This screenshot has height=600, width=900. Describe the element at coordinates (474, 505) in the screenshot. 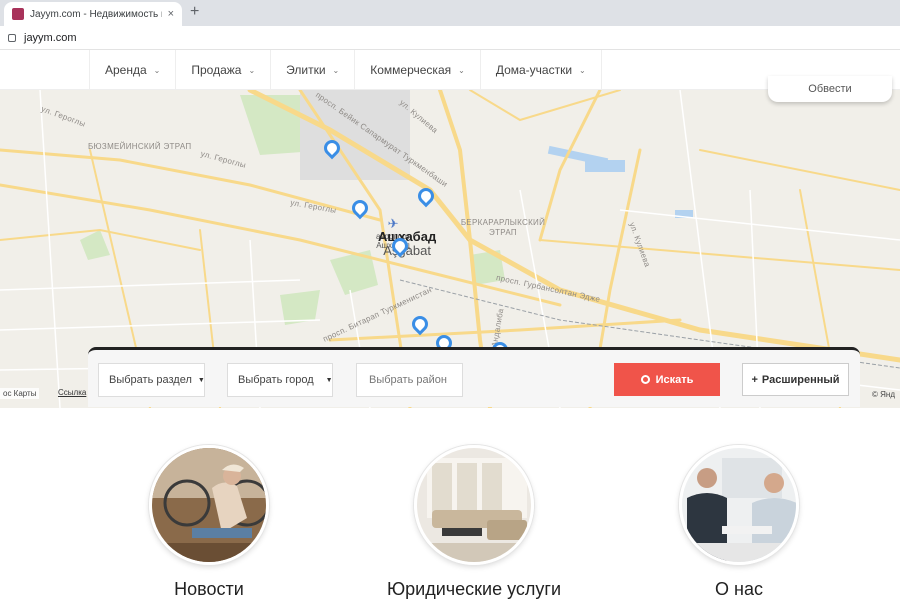

I see `legal-photo` at that location.